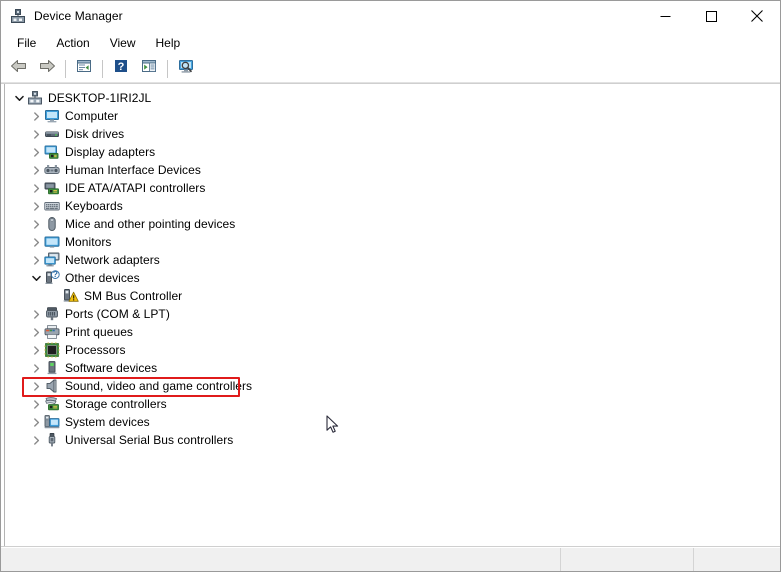 The width and height of the screenshot is (781, 572). I want to click on help-question-icon: ?, so click(121, 68).